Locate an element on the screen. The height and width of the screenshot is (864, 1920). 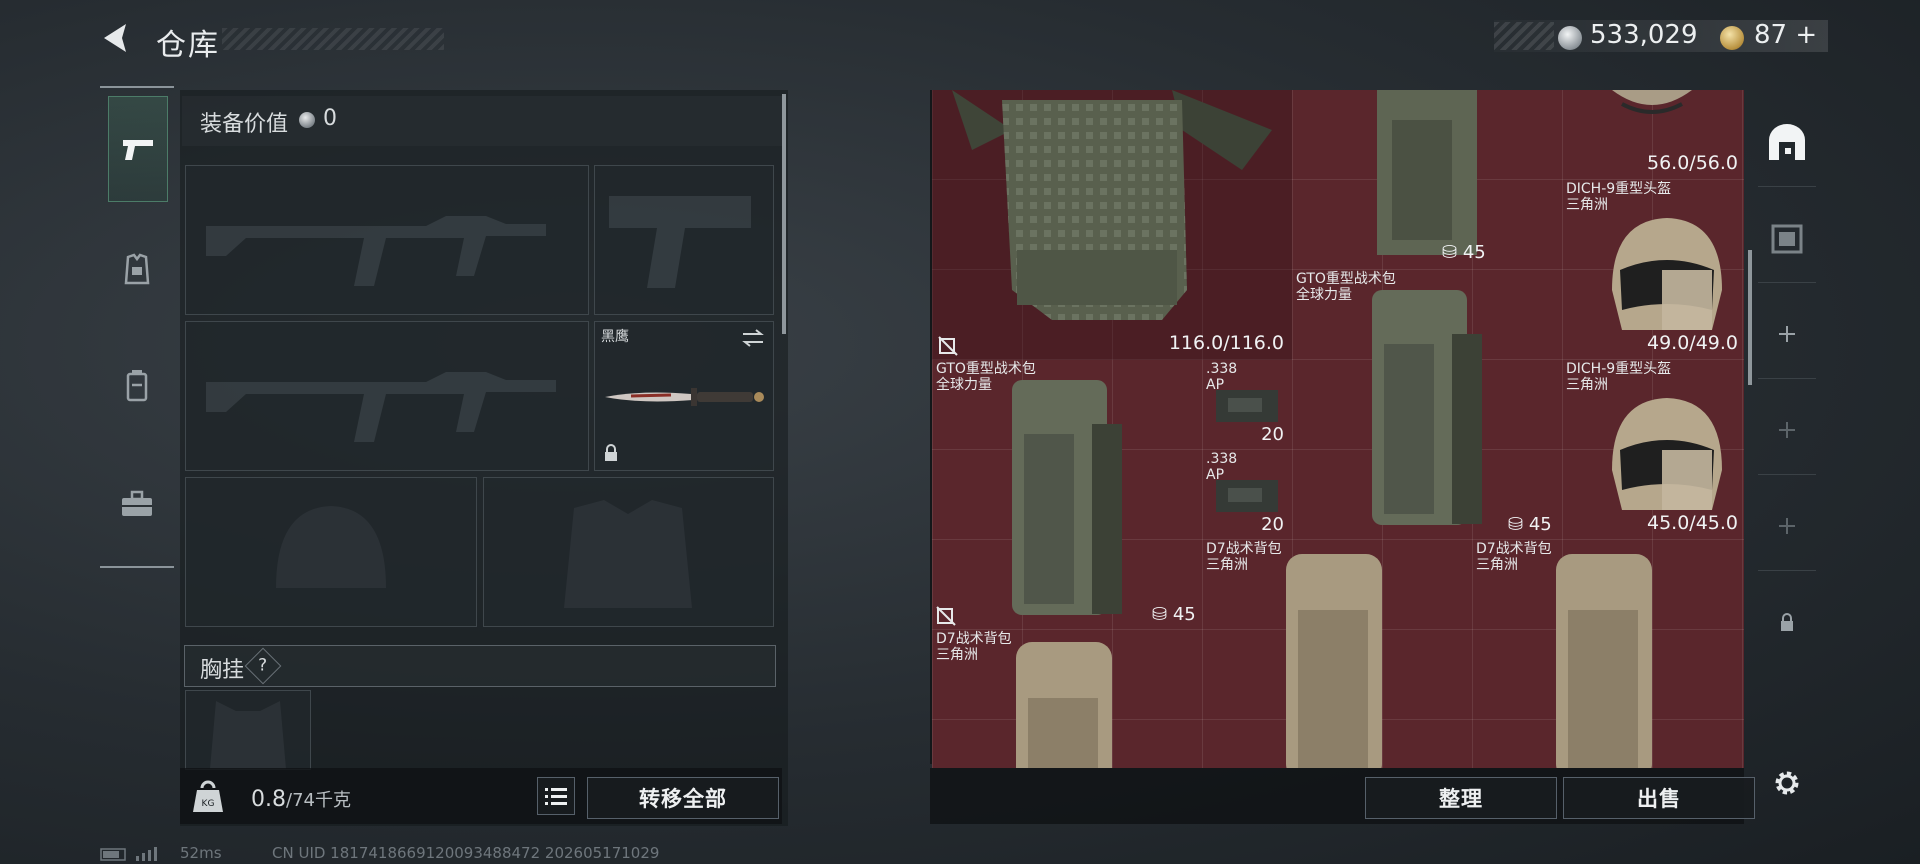
stash-item-d7-3: D7战术背包 三角洲 is located at coordinates (1067, 699).